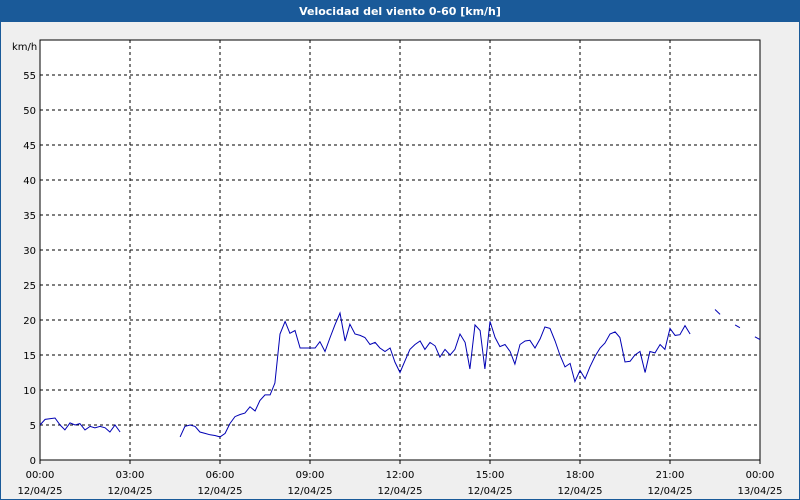  I want to click on y-axis-unit-label: km/h, so click(24, 47).